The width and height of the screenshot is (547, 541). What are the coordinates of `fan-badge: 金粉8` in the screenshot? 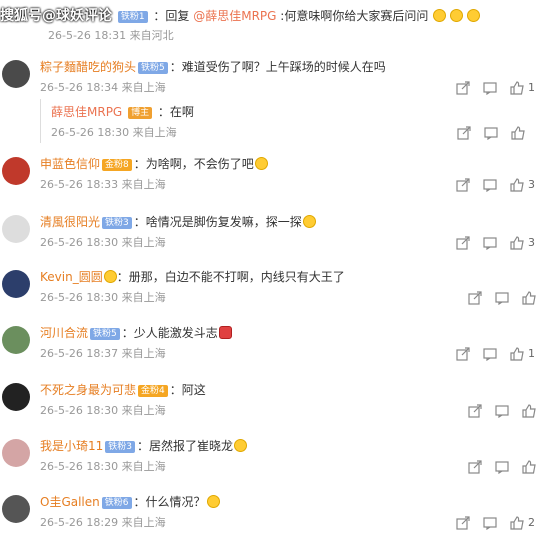 It's located at (117, 165).